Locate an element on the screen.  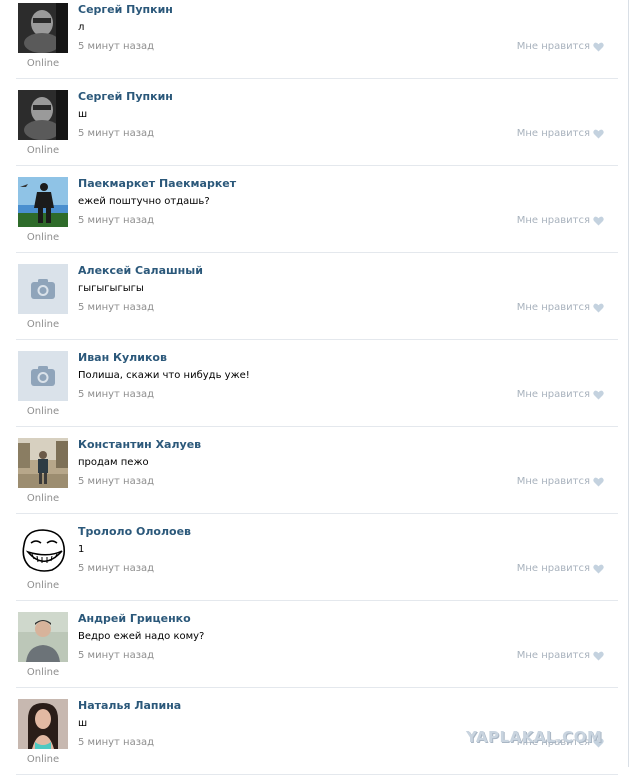
comment-author-link: Алексей Салашный is located at coordinates (140, 270).